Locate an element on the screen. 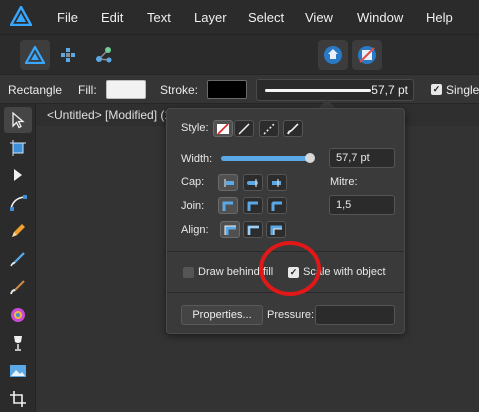 The image size is (479, 412). brush-stroke-icon is located at coordinates (293, 128).